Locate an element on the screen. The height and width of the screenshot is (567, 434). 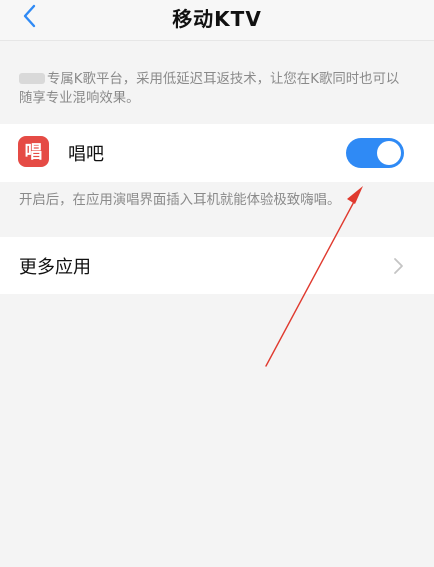
app-row-changba: 唱 唱吧 is located at coordinates (217, 153).